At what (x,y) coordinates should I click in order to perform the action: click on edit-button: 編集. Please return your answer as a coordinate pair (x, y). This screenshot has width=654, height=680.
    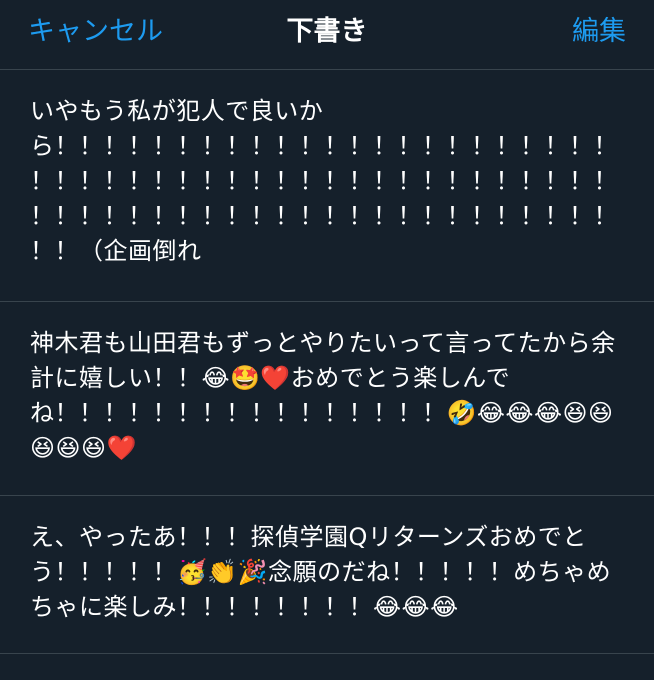
    Looking at the image, I should click on (599, 32).